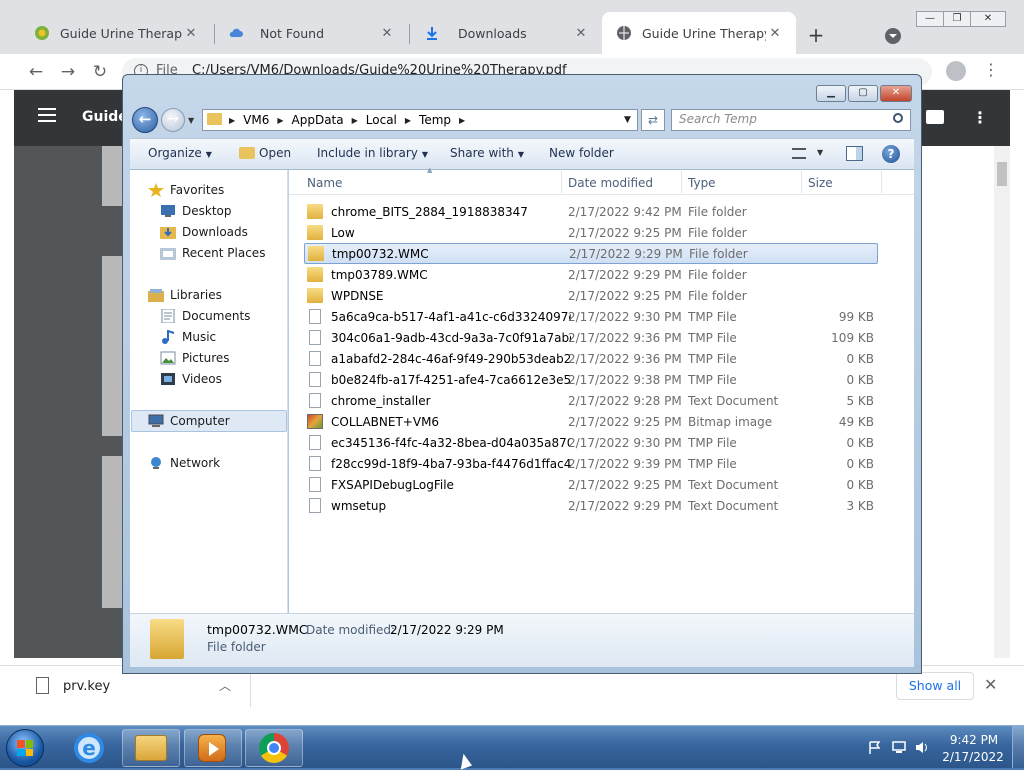 The height and width of the screenshot is (770, 1024). What do you see at coordinates (116, 33) in the screenshot?
I see `tab-guide-pdf-1: Guide Urine Therapy.pdf ✕` at bounding box center [116, 33].